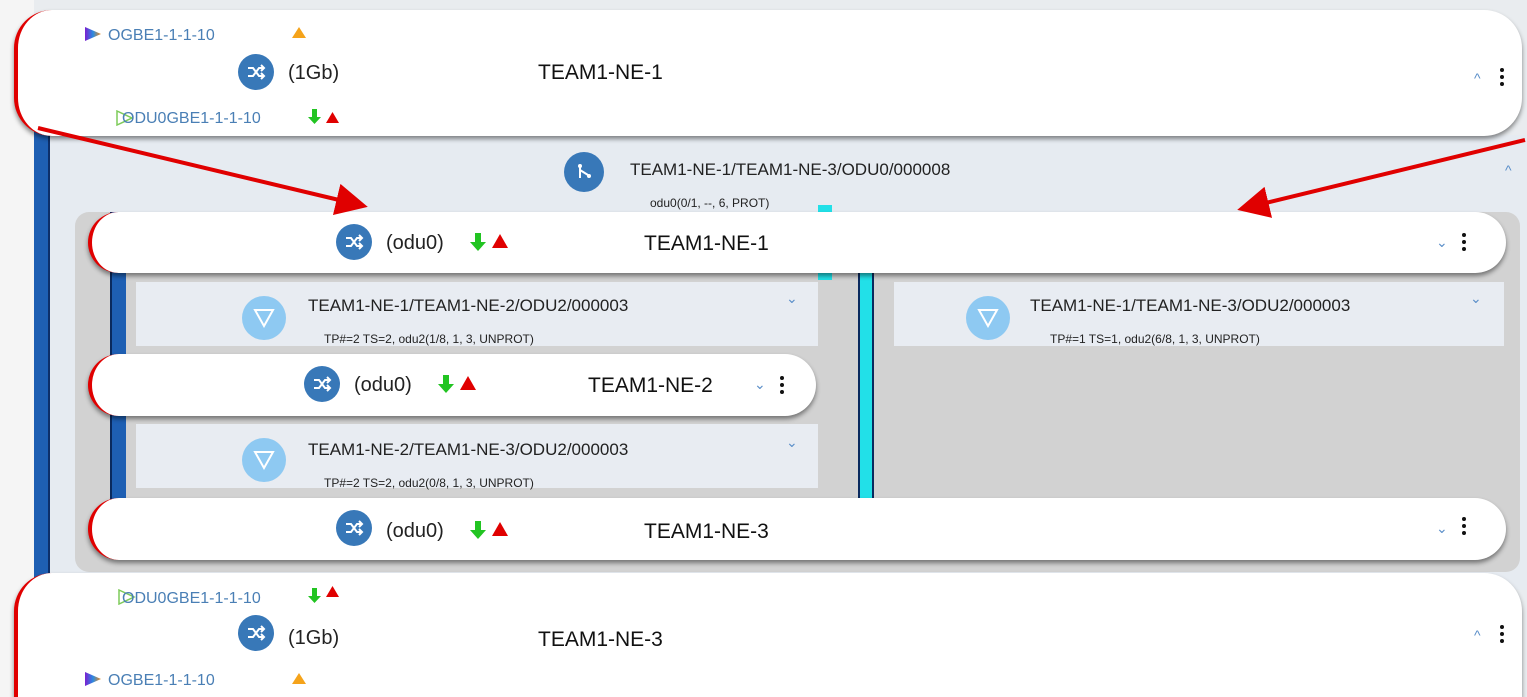  Describe the element at coordinates (1381, 178) in the screenshot. I see `annotation-arrow-right` at that location.